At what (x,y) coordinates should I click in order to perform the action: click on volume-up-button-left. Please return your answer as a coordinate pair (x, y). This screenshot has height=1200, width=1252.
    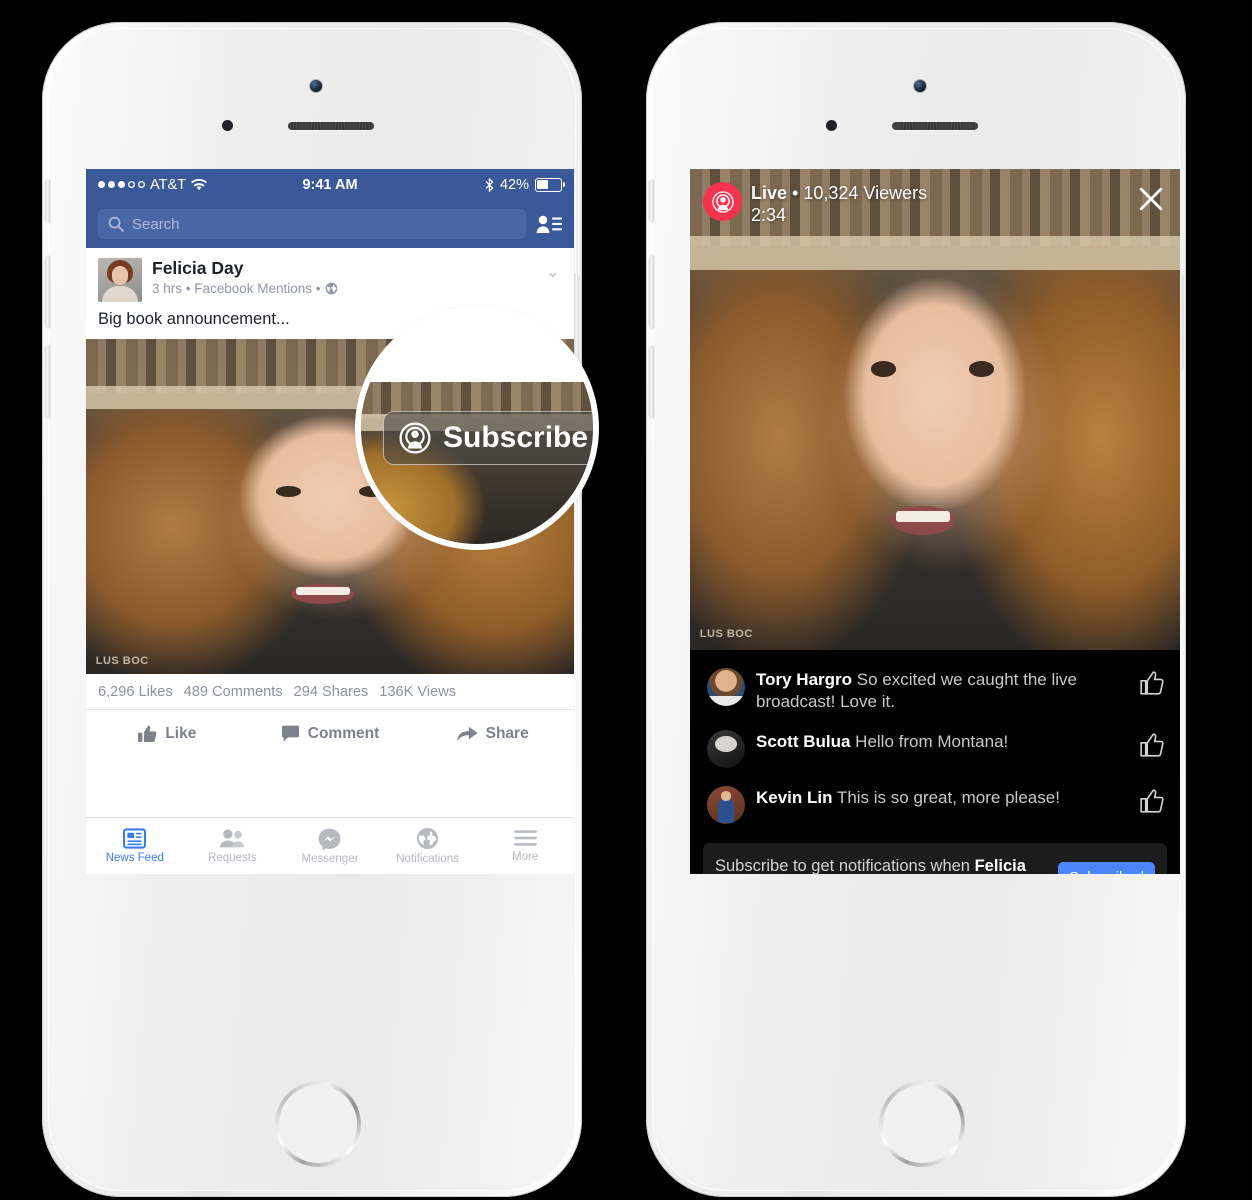
    Looking at the image, I should click on (47, 292).